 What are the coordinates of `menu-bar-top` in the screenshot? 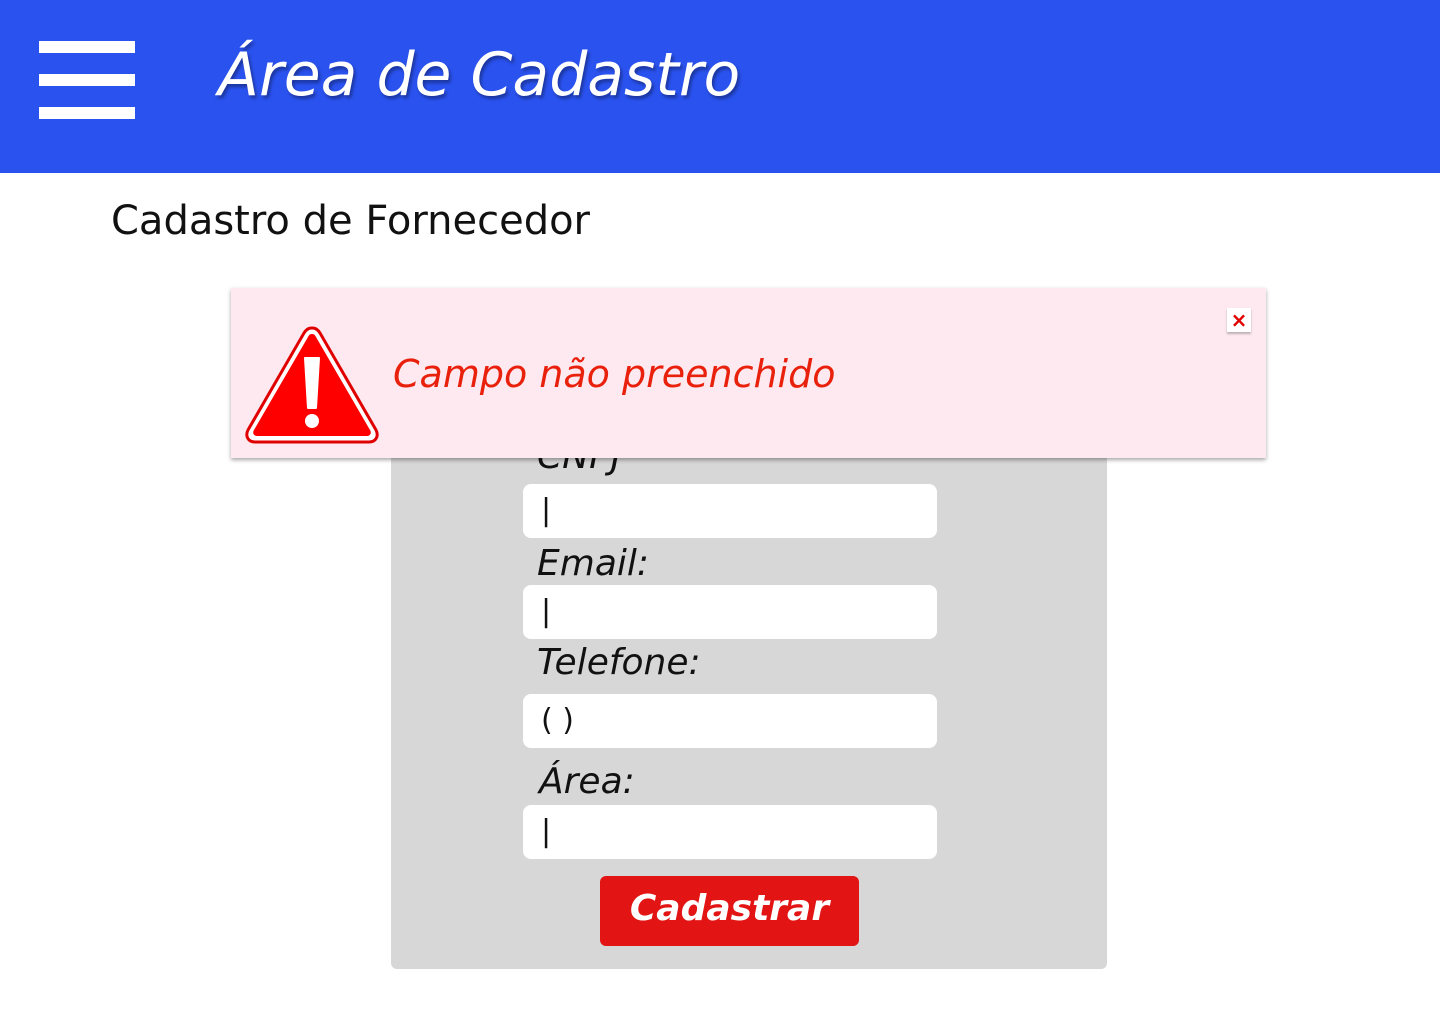 It's located at (87, 47).